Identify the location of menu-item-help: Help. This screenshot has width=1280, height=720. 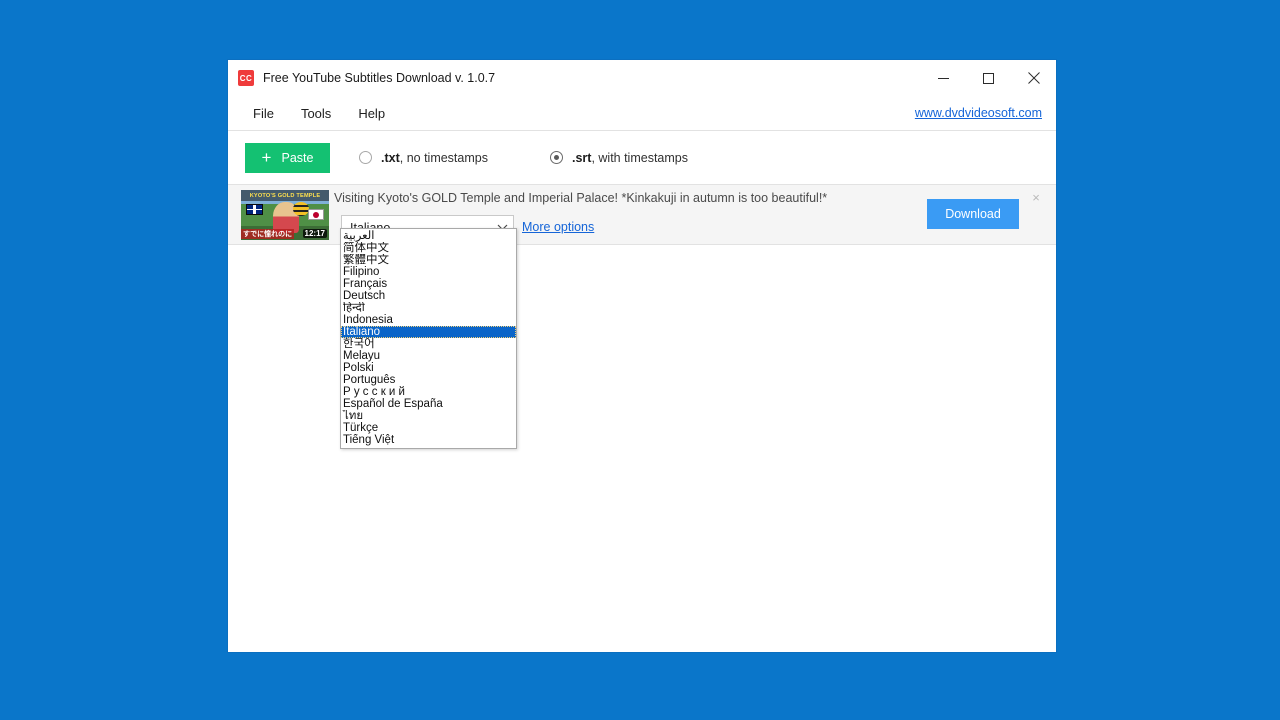
(371, 113).